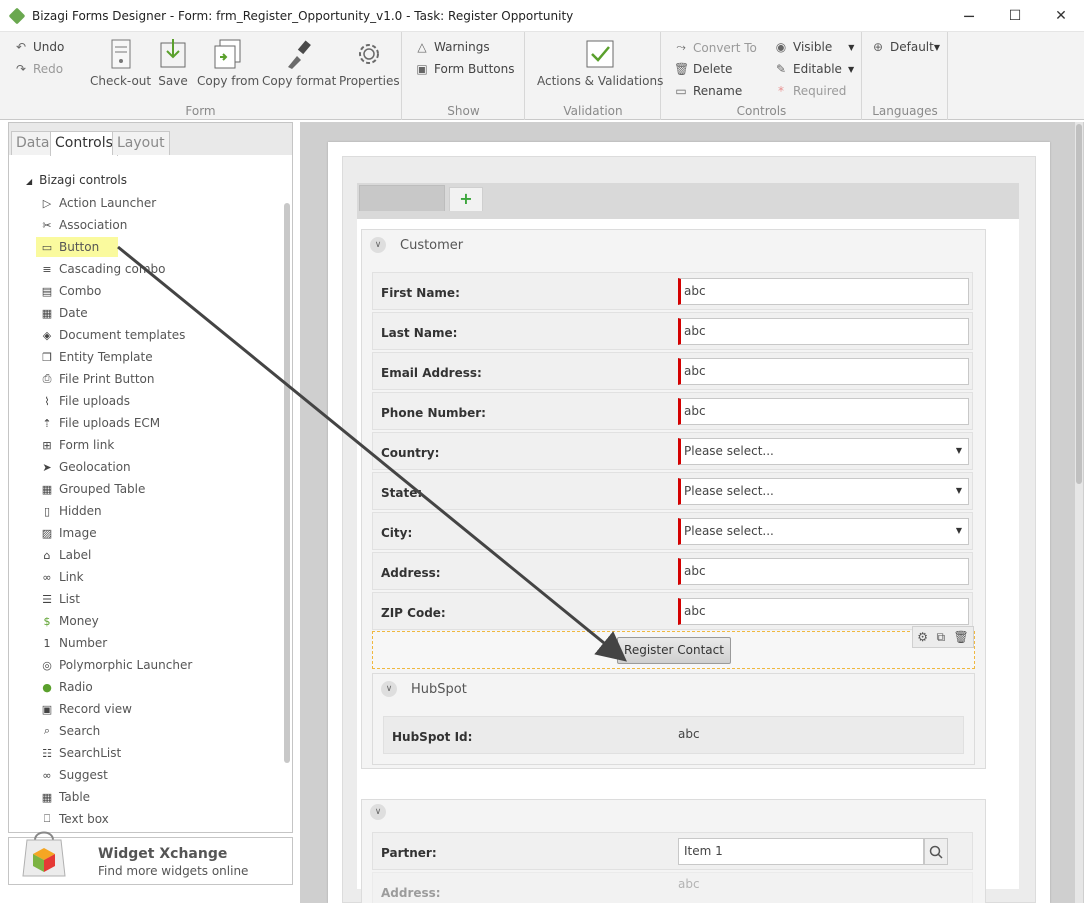 Image resolution: width=1084 pixels, height=903 pixels. I want to click on required-toggle: * Required, so click(810, 91).